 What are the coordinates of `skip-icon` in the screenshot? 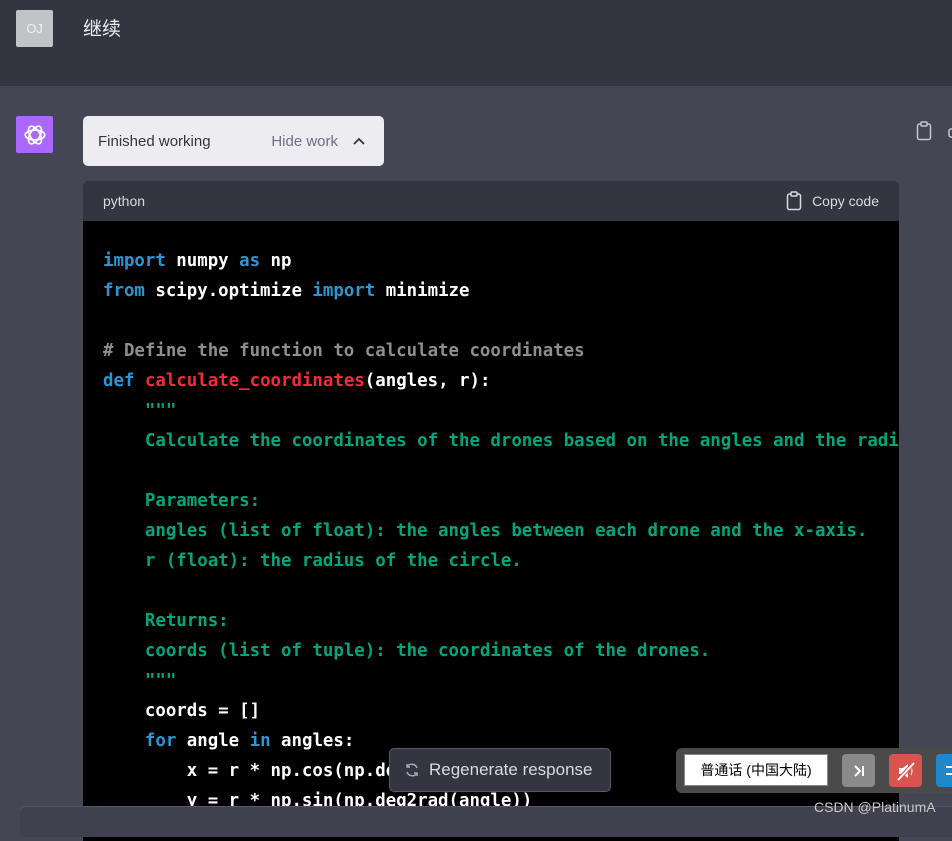 It's located at (859, 771).